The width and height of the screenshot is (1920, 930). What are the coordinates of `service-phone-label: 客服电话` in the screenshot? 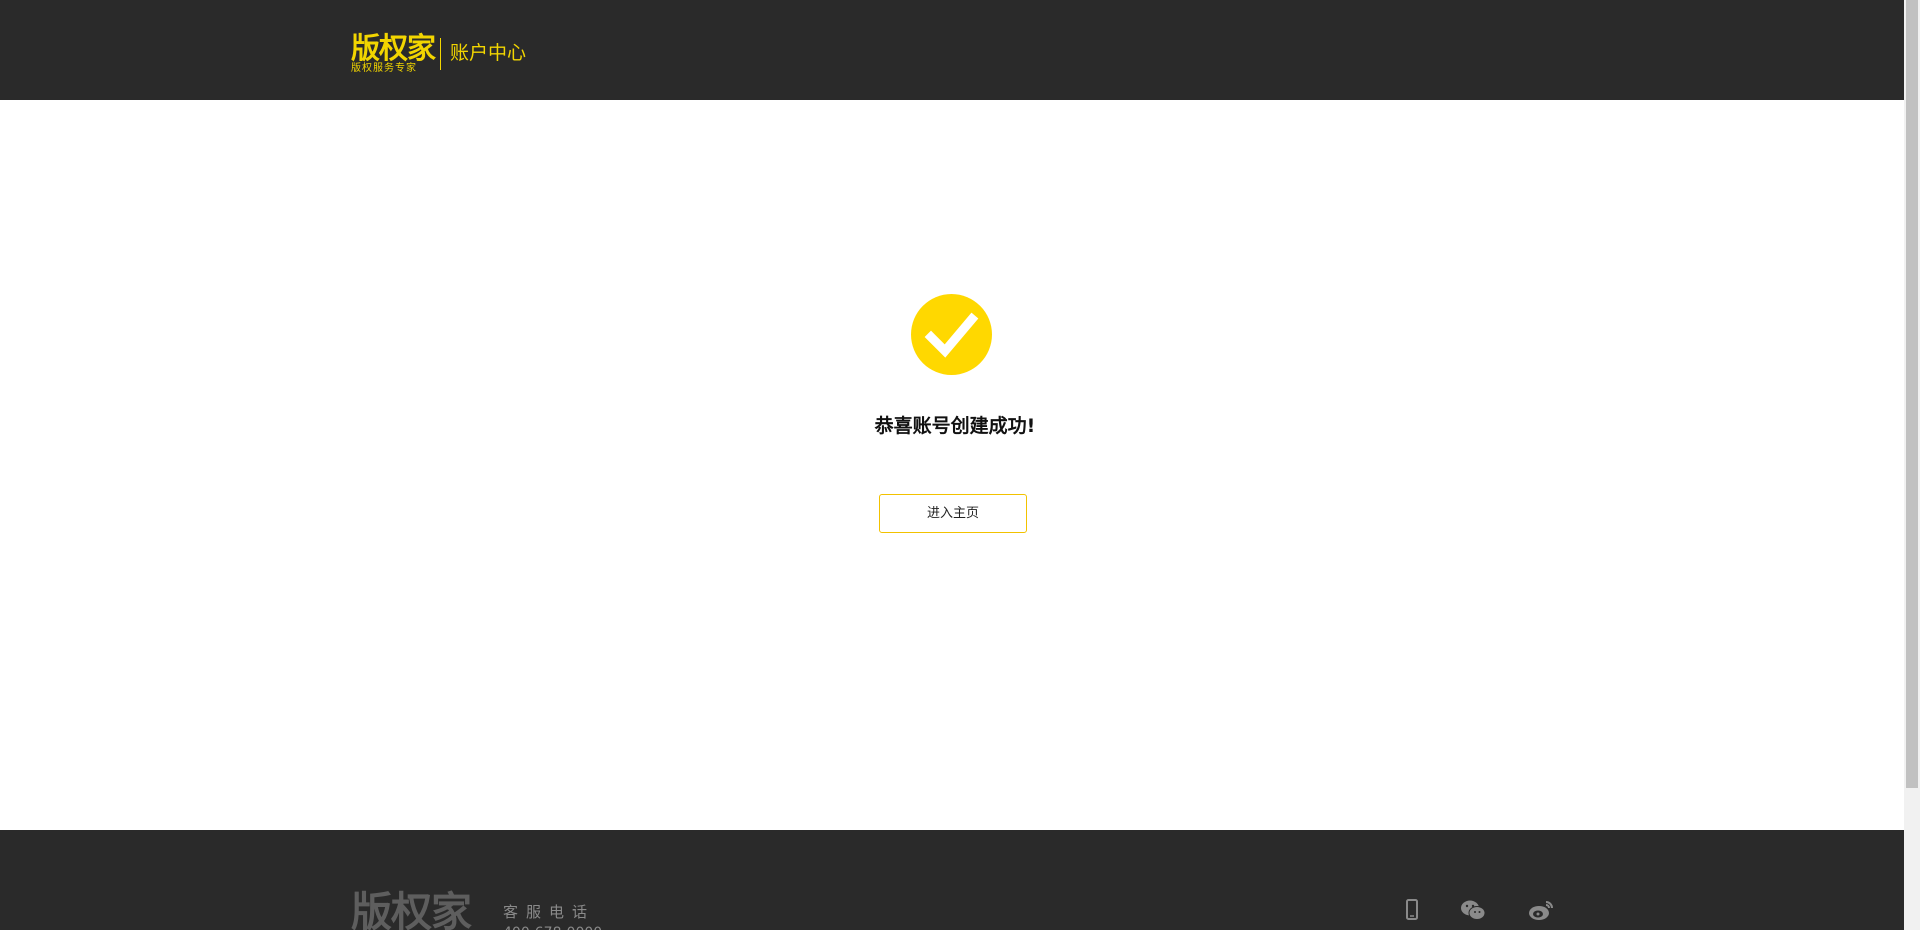 It's located at (549, 912).